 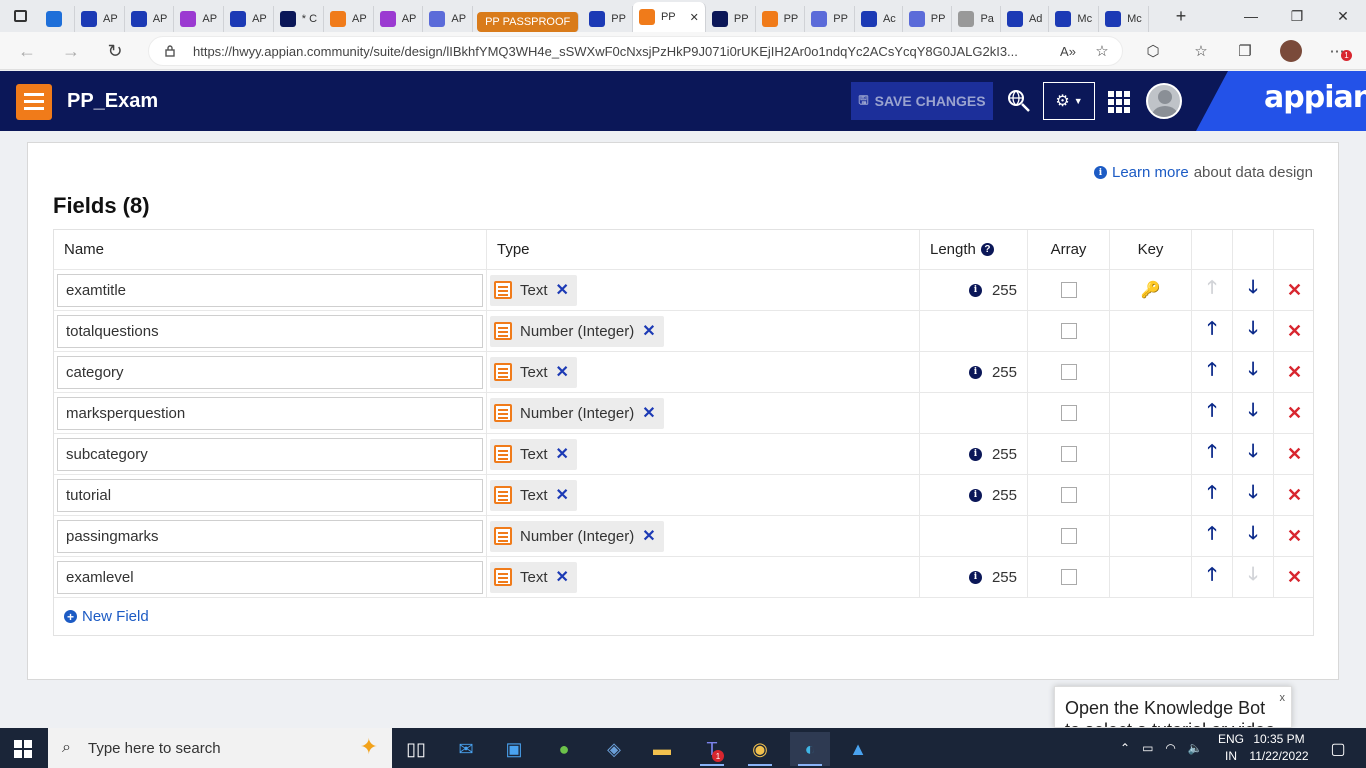 What do you see at coordinates (1147, 748) in the screenshot?
I see `battery-icon: ▭` at bounding box center [1147, 748].